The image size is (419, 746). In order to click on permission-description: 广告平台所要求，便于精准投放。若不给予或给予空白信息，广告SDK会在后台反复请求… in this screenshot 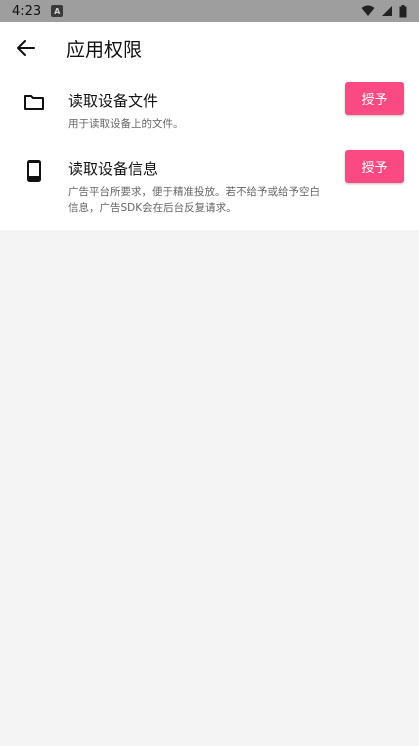, I will do `click(194, 200)`.